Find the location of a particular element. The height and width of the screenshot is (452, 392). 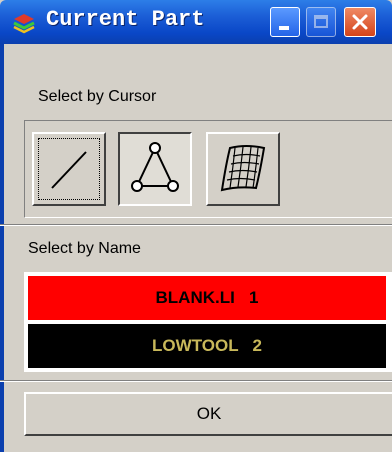

select-line-button is located at coordinates (69, 169).